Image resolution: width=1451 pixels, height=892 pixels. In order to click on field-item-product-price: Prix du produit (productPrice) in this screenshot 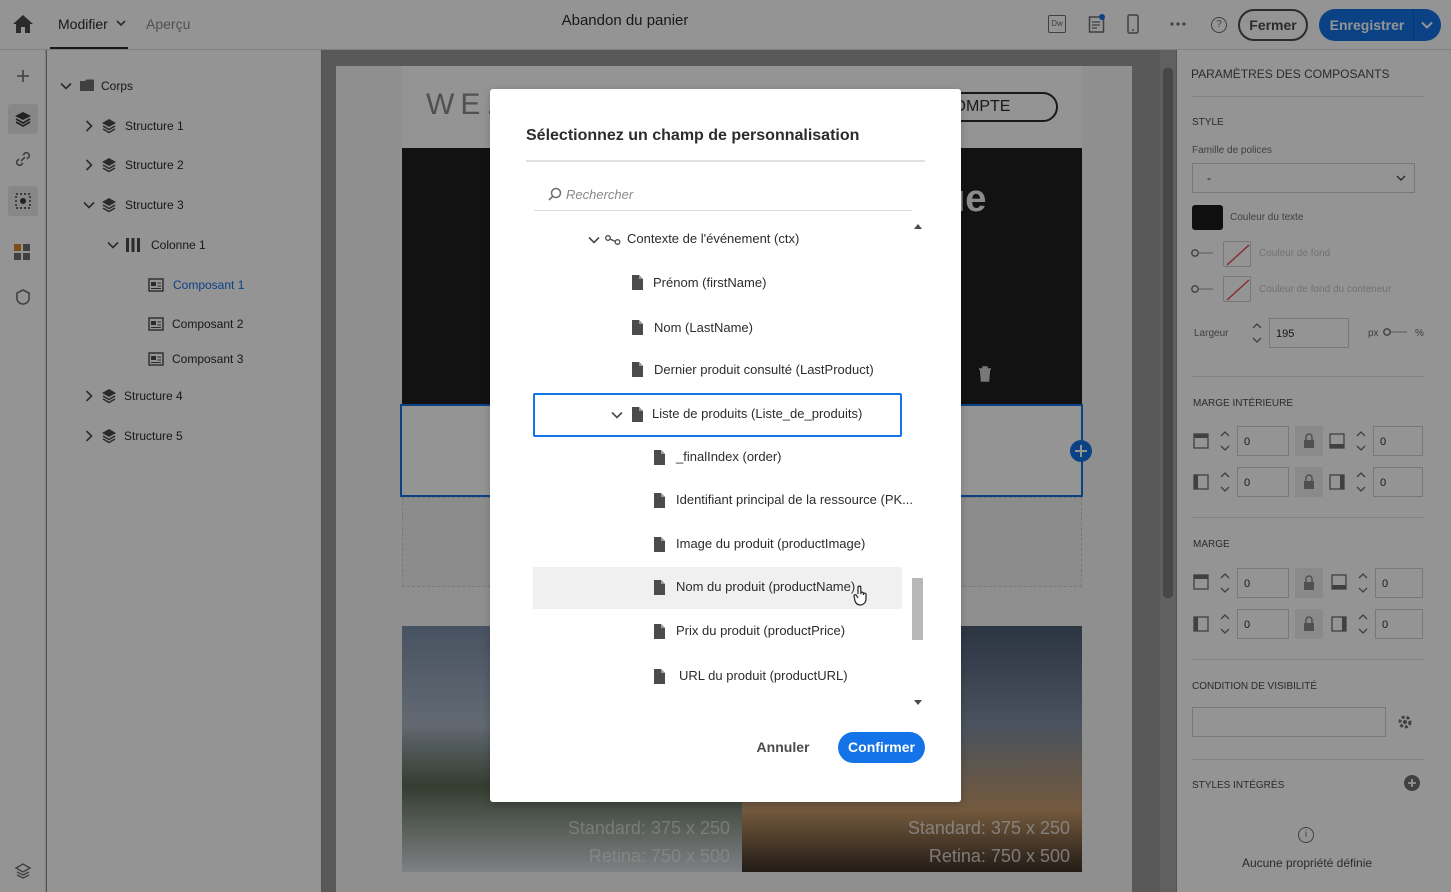, I will do `click(717, 631)`.